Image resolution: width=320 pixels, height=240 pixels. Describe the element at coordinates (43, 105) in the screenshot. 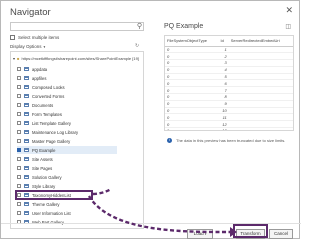

I see `tree-item-label: Documents` at that location.